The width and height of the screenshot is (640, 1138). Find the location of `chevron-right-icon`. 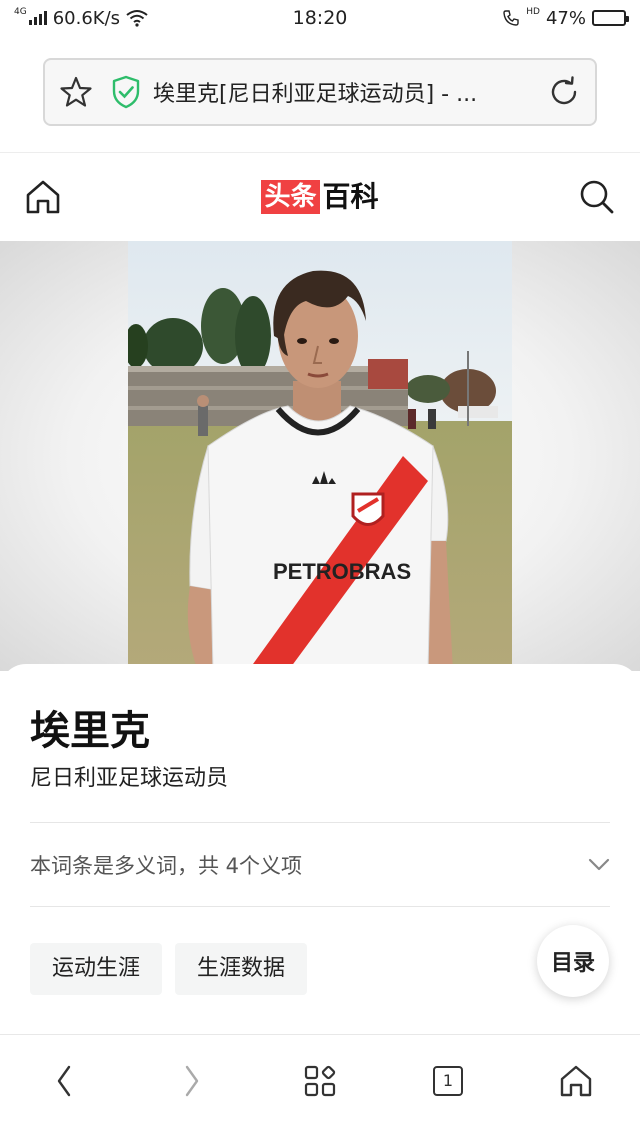

chevron-right-icon is located at coordinates (192, 1080).